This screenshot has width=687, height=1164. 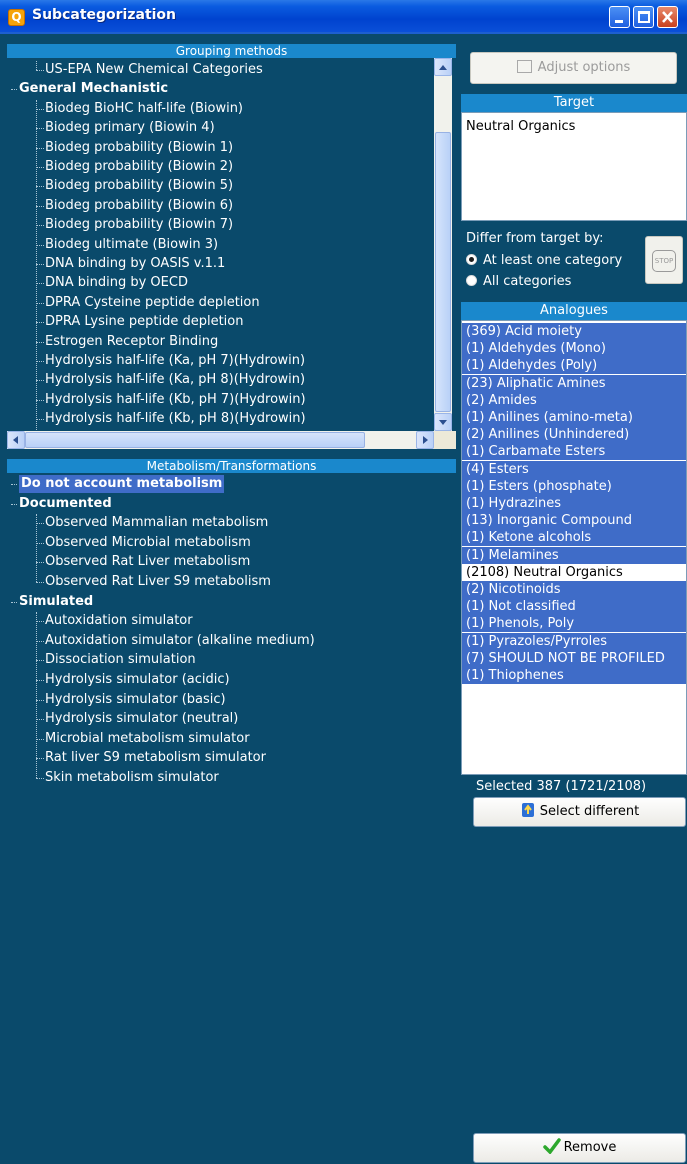 I want to click on tree-leaf-node: Biodeg probability (Biowin 6), so click(x=139, y=206).